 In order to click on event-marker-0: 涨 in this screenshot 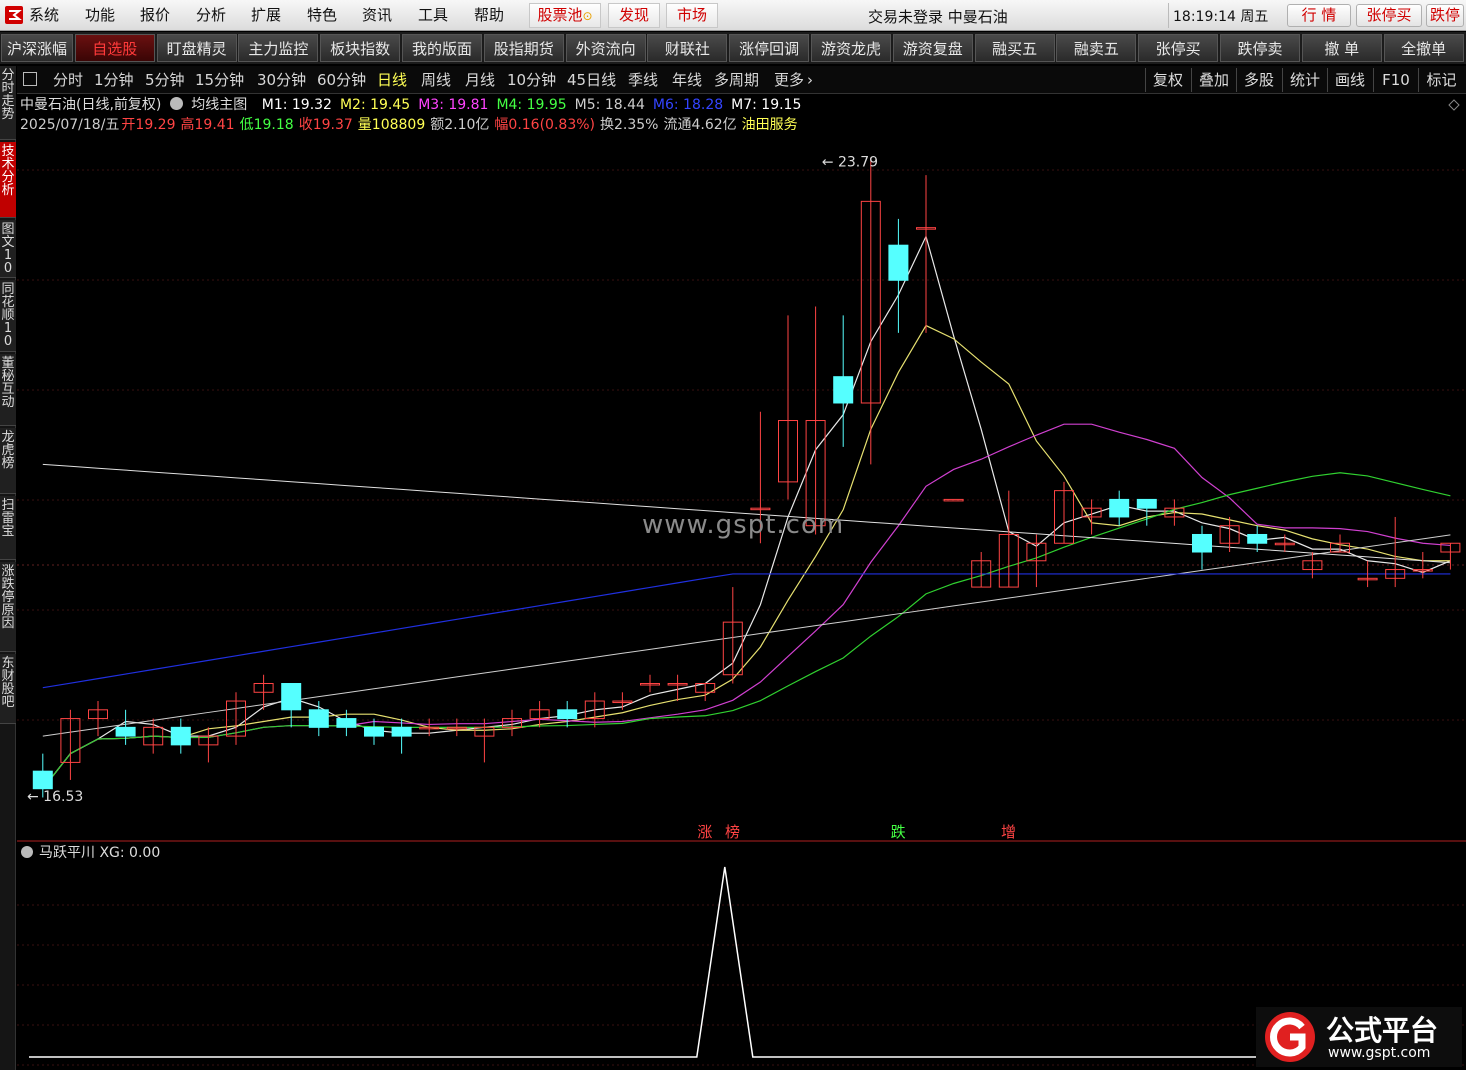, I will do `click(704, 832)`.